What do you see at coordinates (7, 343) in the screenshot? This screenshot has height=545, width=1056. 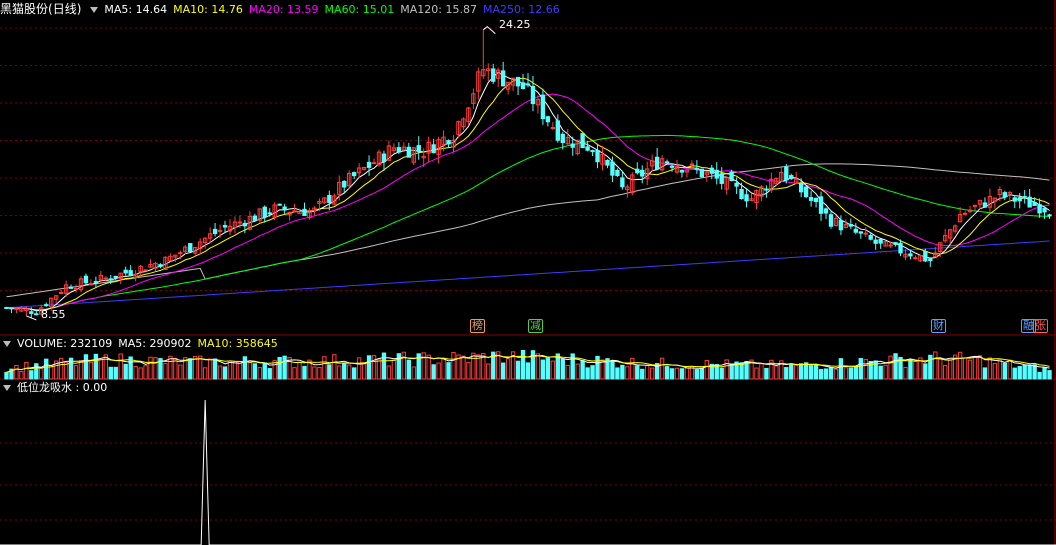 I see `volume-menu-dropdown-icon` at bounding box center [7, 343].